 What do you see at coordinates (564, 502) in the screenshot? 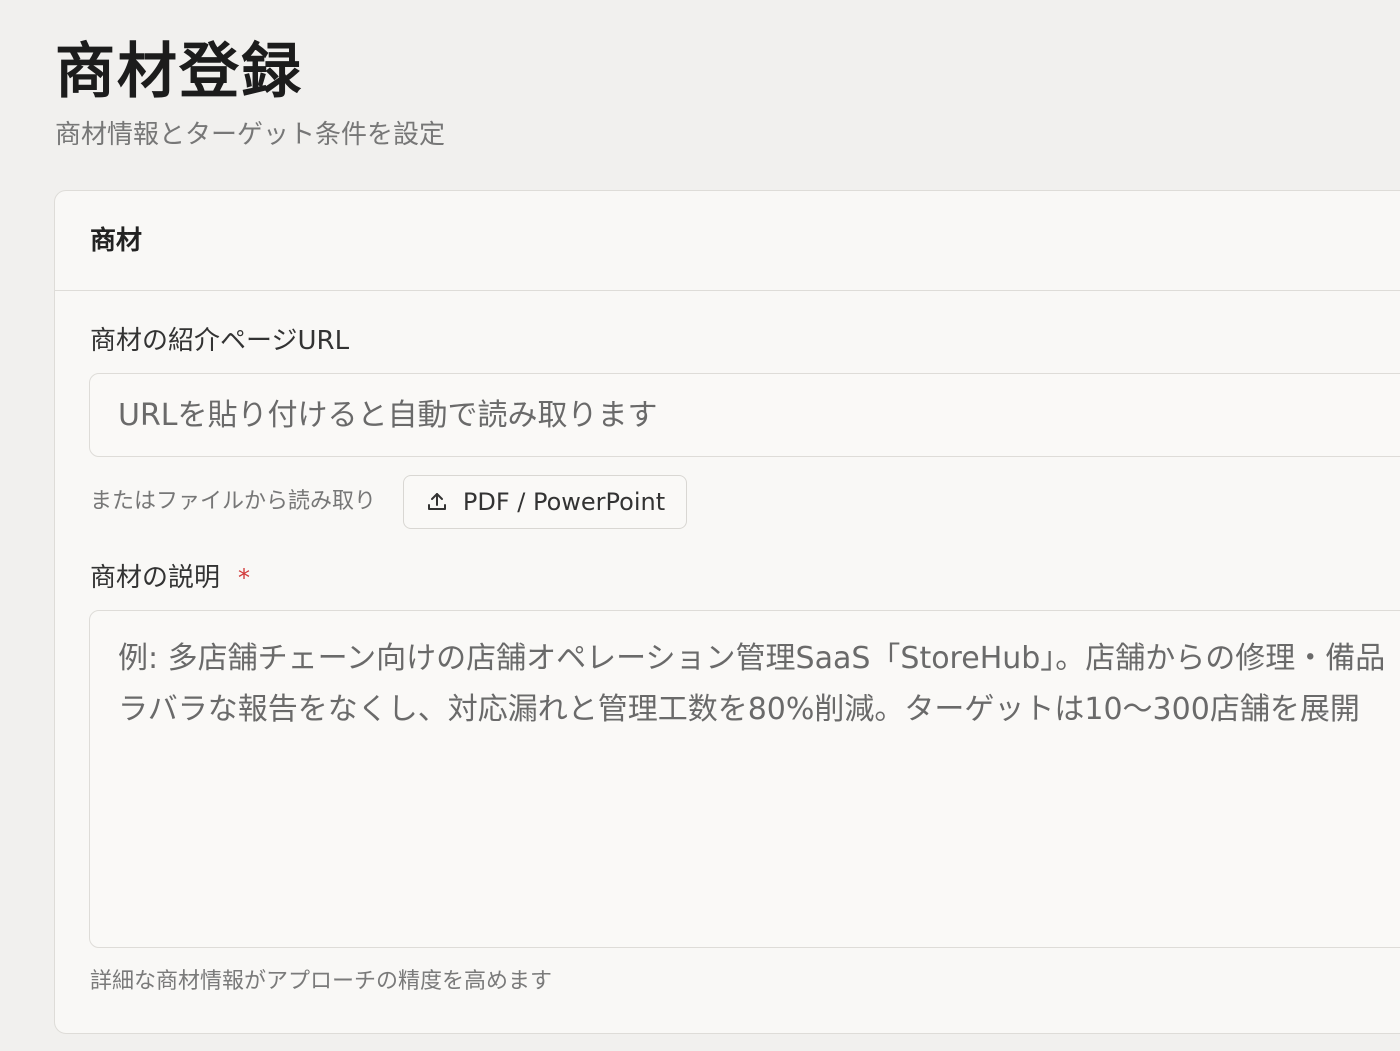
I see `upload-button-label: PDF / PowerPoint` at bounding box center [564, 502].